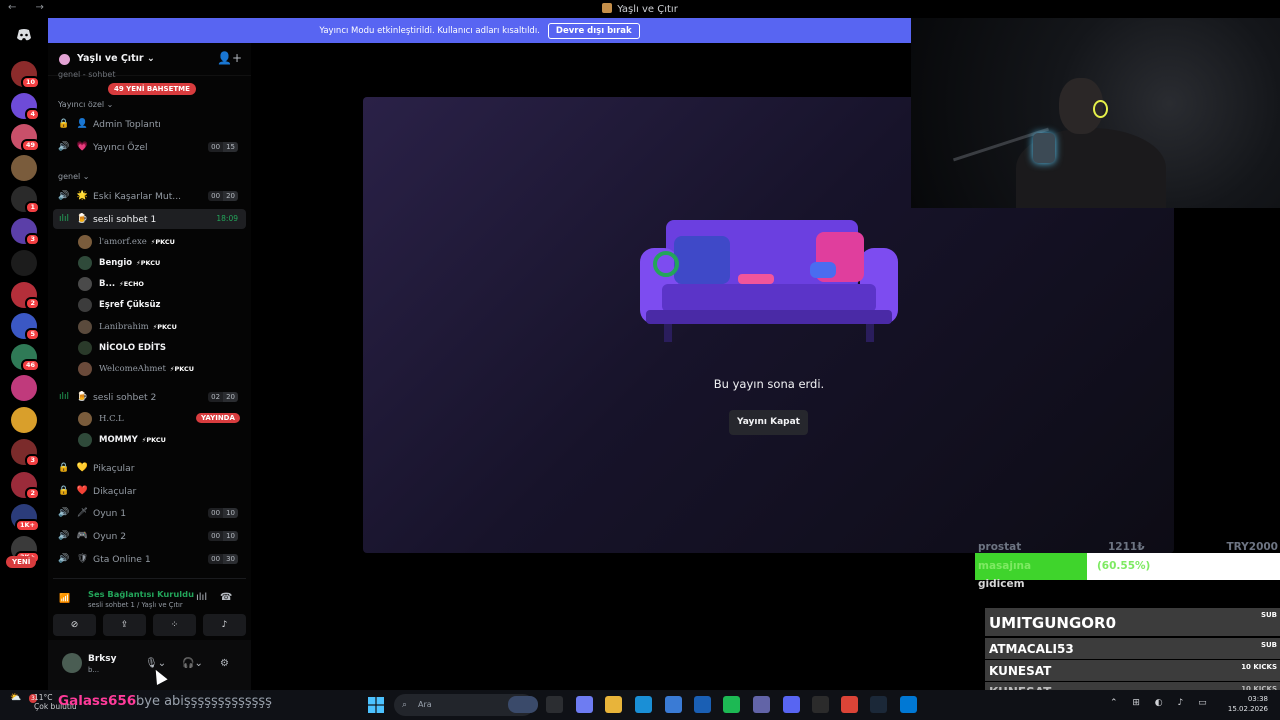 This screenshot has height=720, width=1280. I want to click on weather-icon: ⛅, so click(16, 698).